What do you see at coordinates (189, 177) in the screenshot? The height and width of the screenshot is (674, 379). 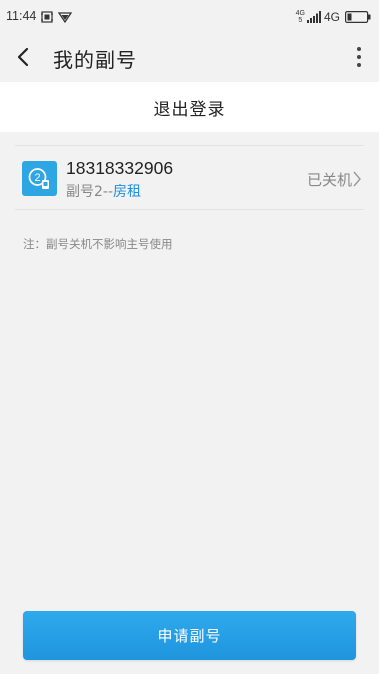 I see `sub-number-row: 2 18318332906 副号2--房租 已关机` at bounding box center [189, 177].